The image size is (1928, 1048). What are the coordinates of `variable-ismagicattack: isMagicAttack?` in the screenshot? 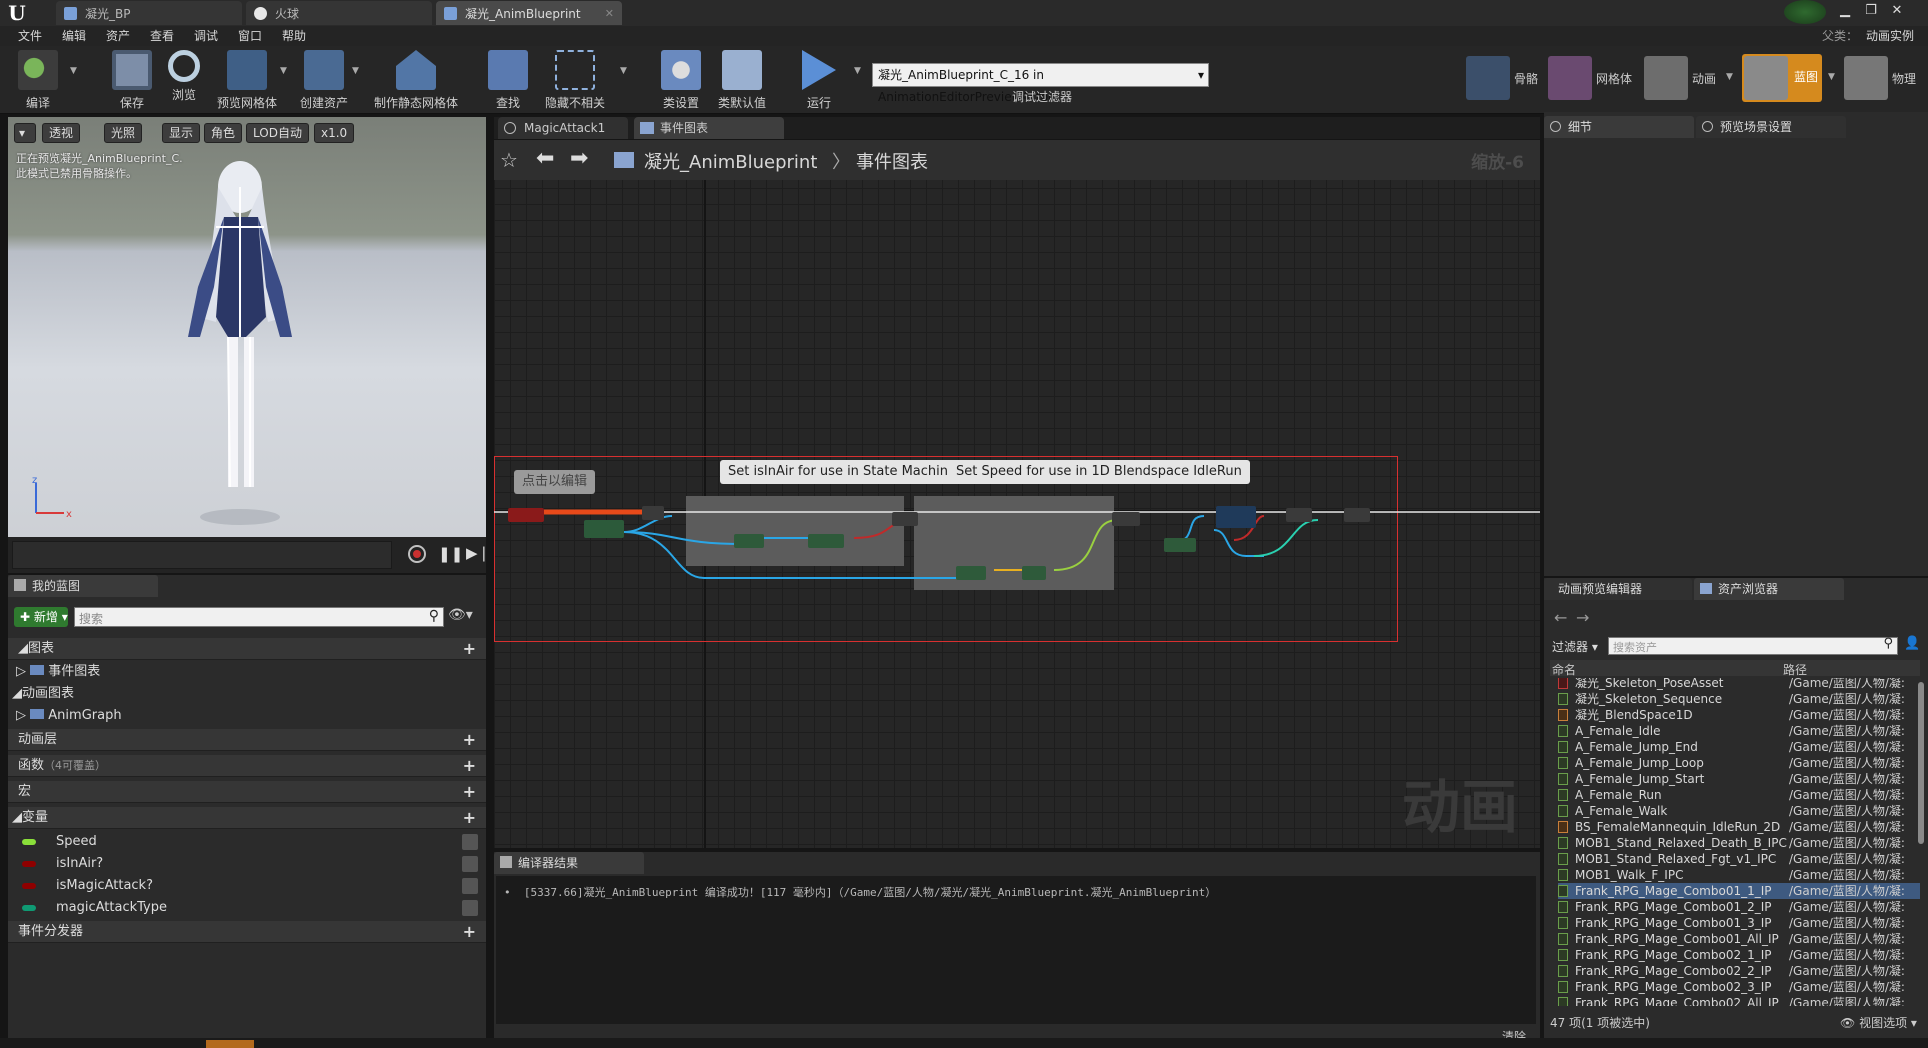 It's located at (247, 886).